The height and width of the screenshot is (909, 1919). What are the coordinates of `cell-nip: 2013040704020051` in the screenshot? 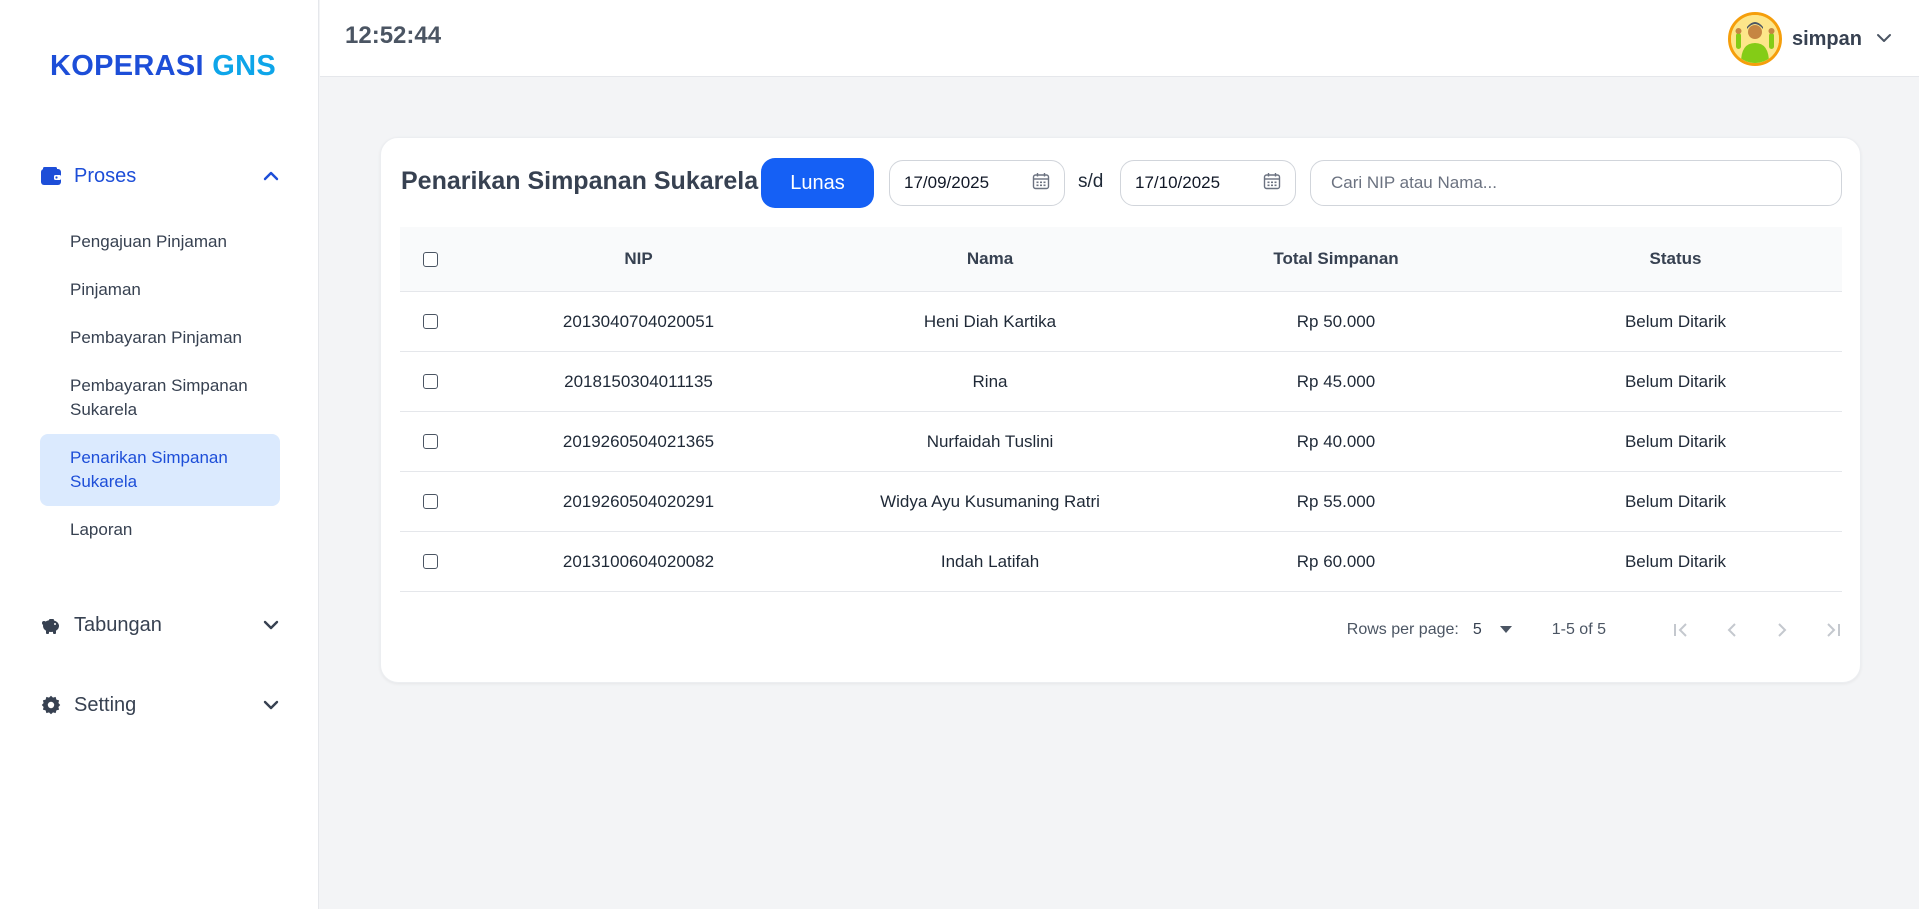 It's located at (638, 321).